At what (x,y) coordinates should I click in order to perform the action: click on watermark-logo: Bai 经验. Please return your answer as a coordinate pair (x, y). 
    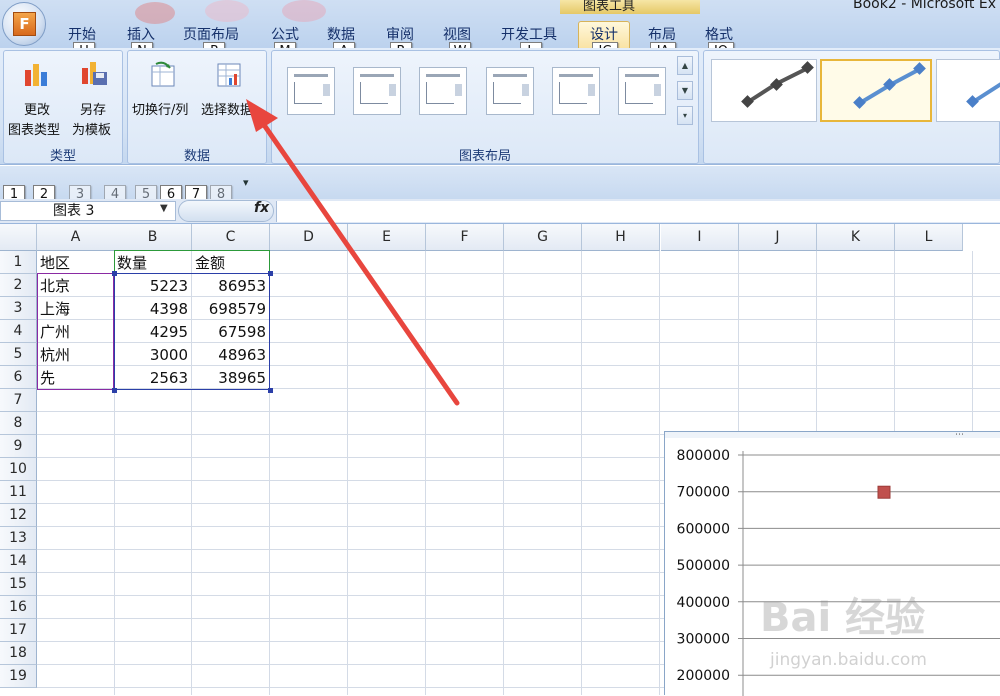
    Looking at the image, I should click on (843, 618).